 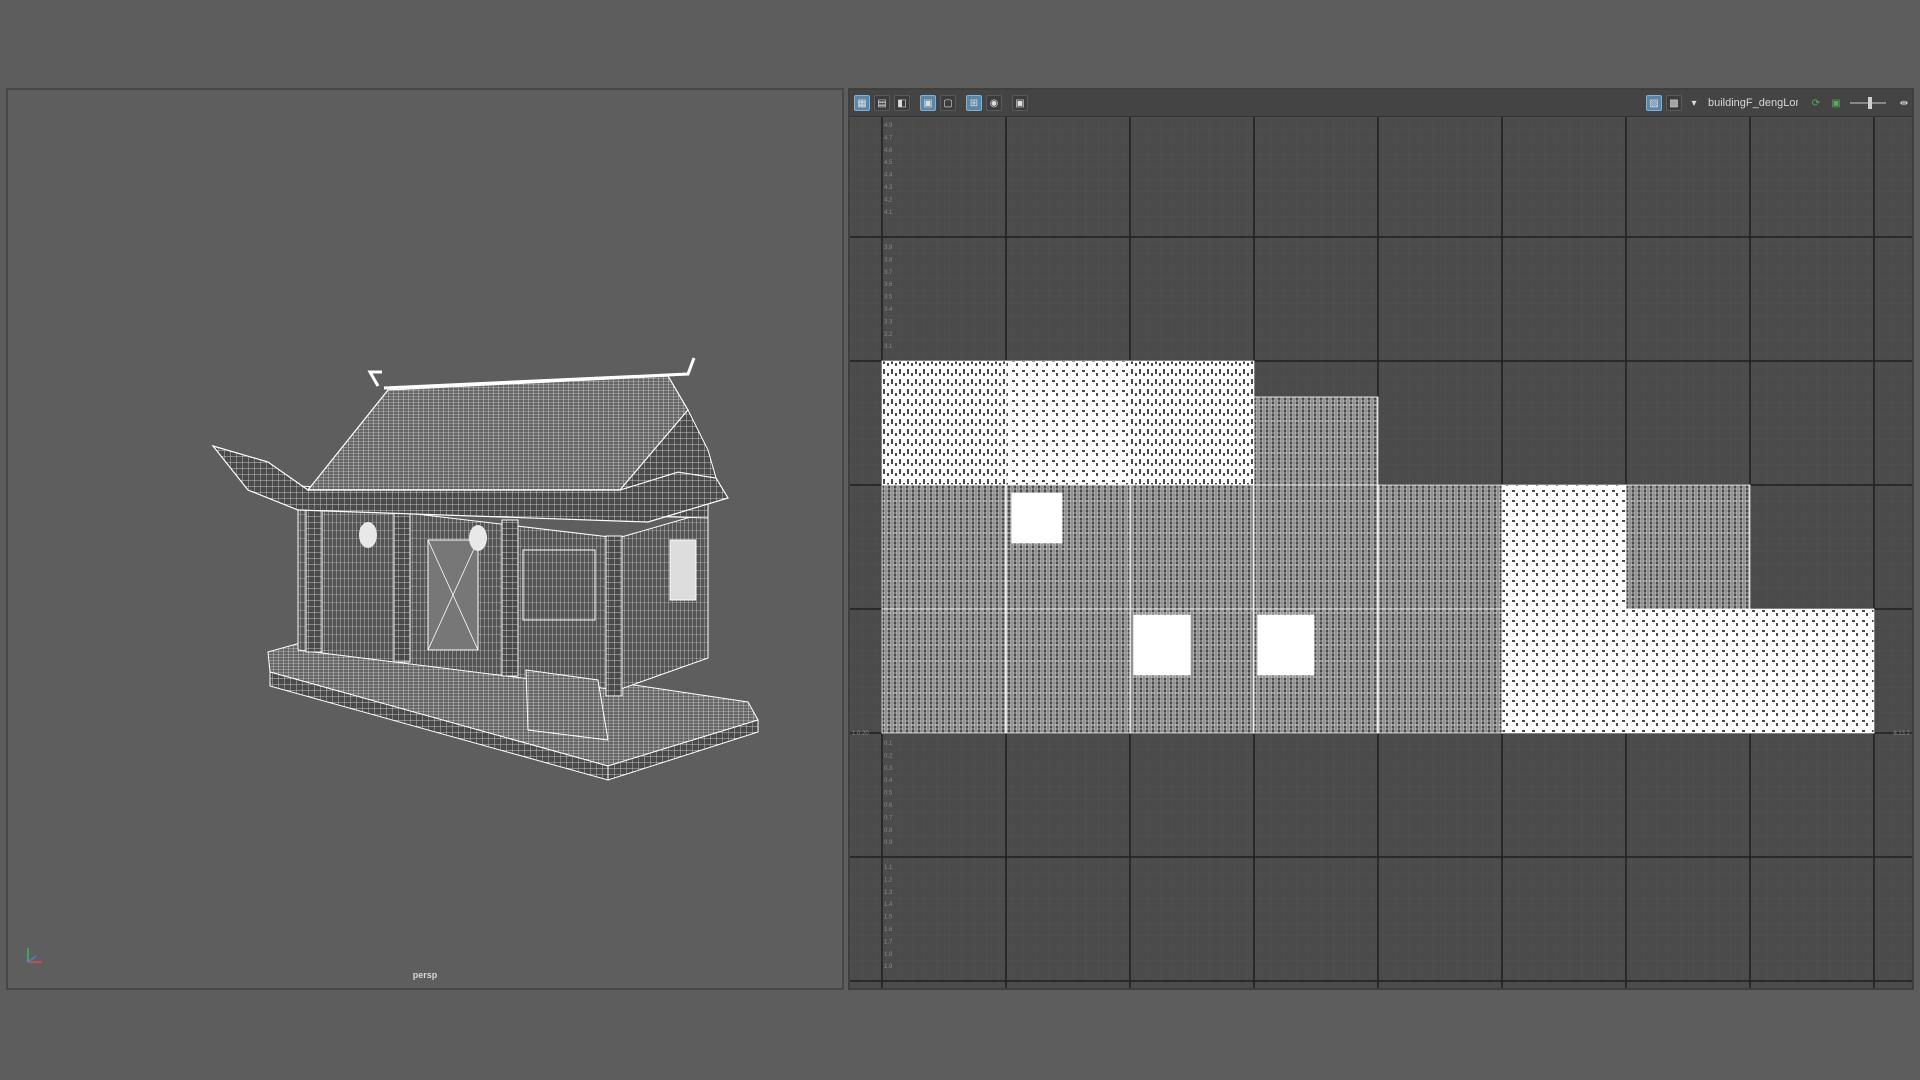 I want to click on uv-tick-label: 0.4, so click(x=888, y=781).